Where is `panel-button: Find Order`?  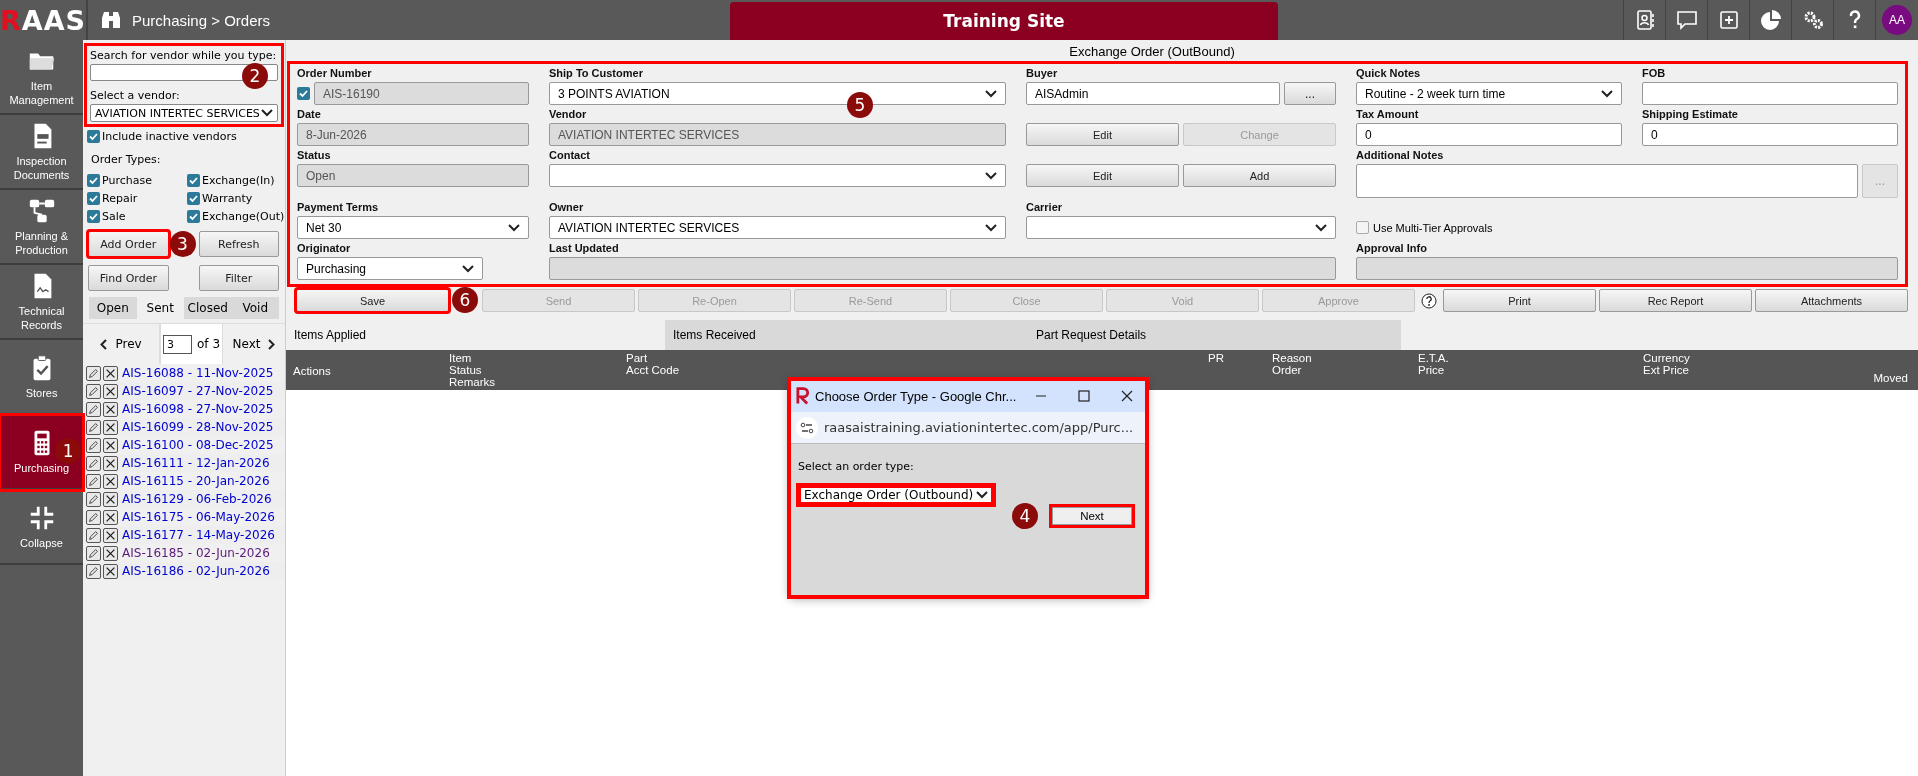 panel-button: Find Order is located at coordinates (128, 278).